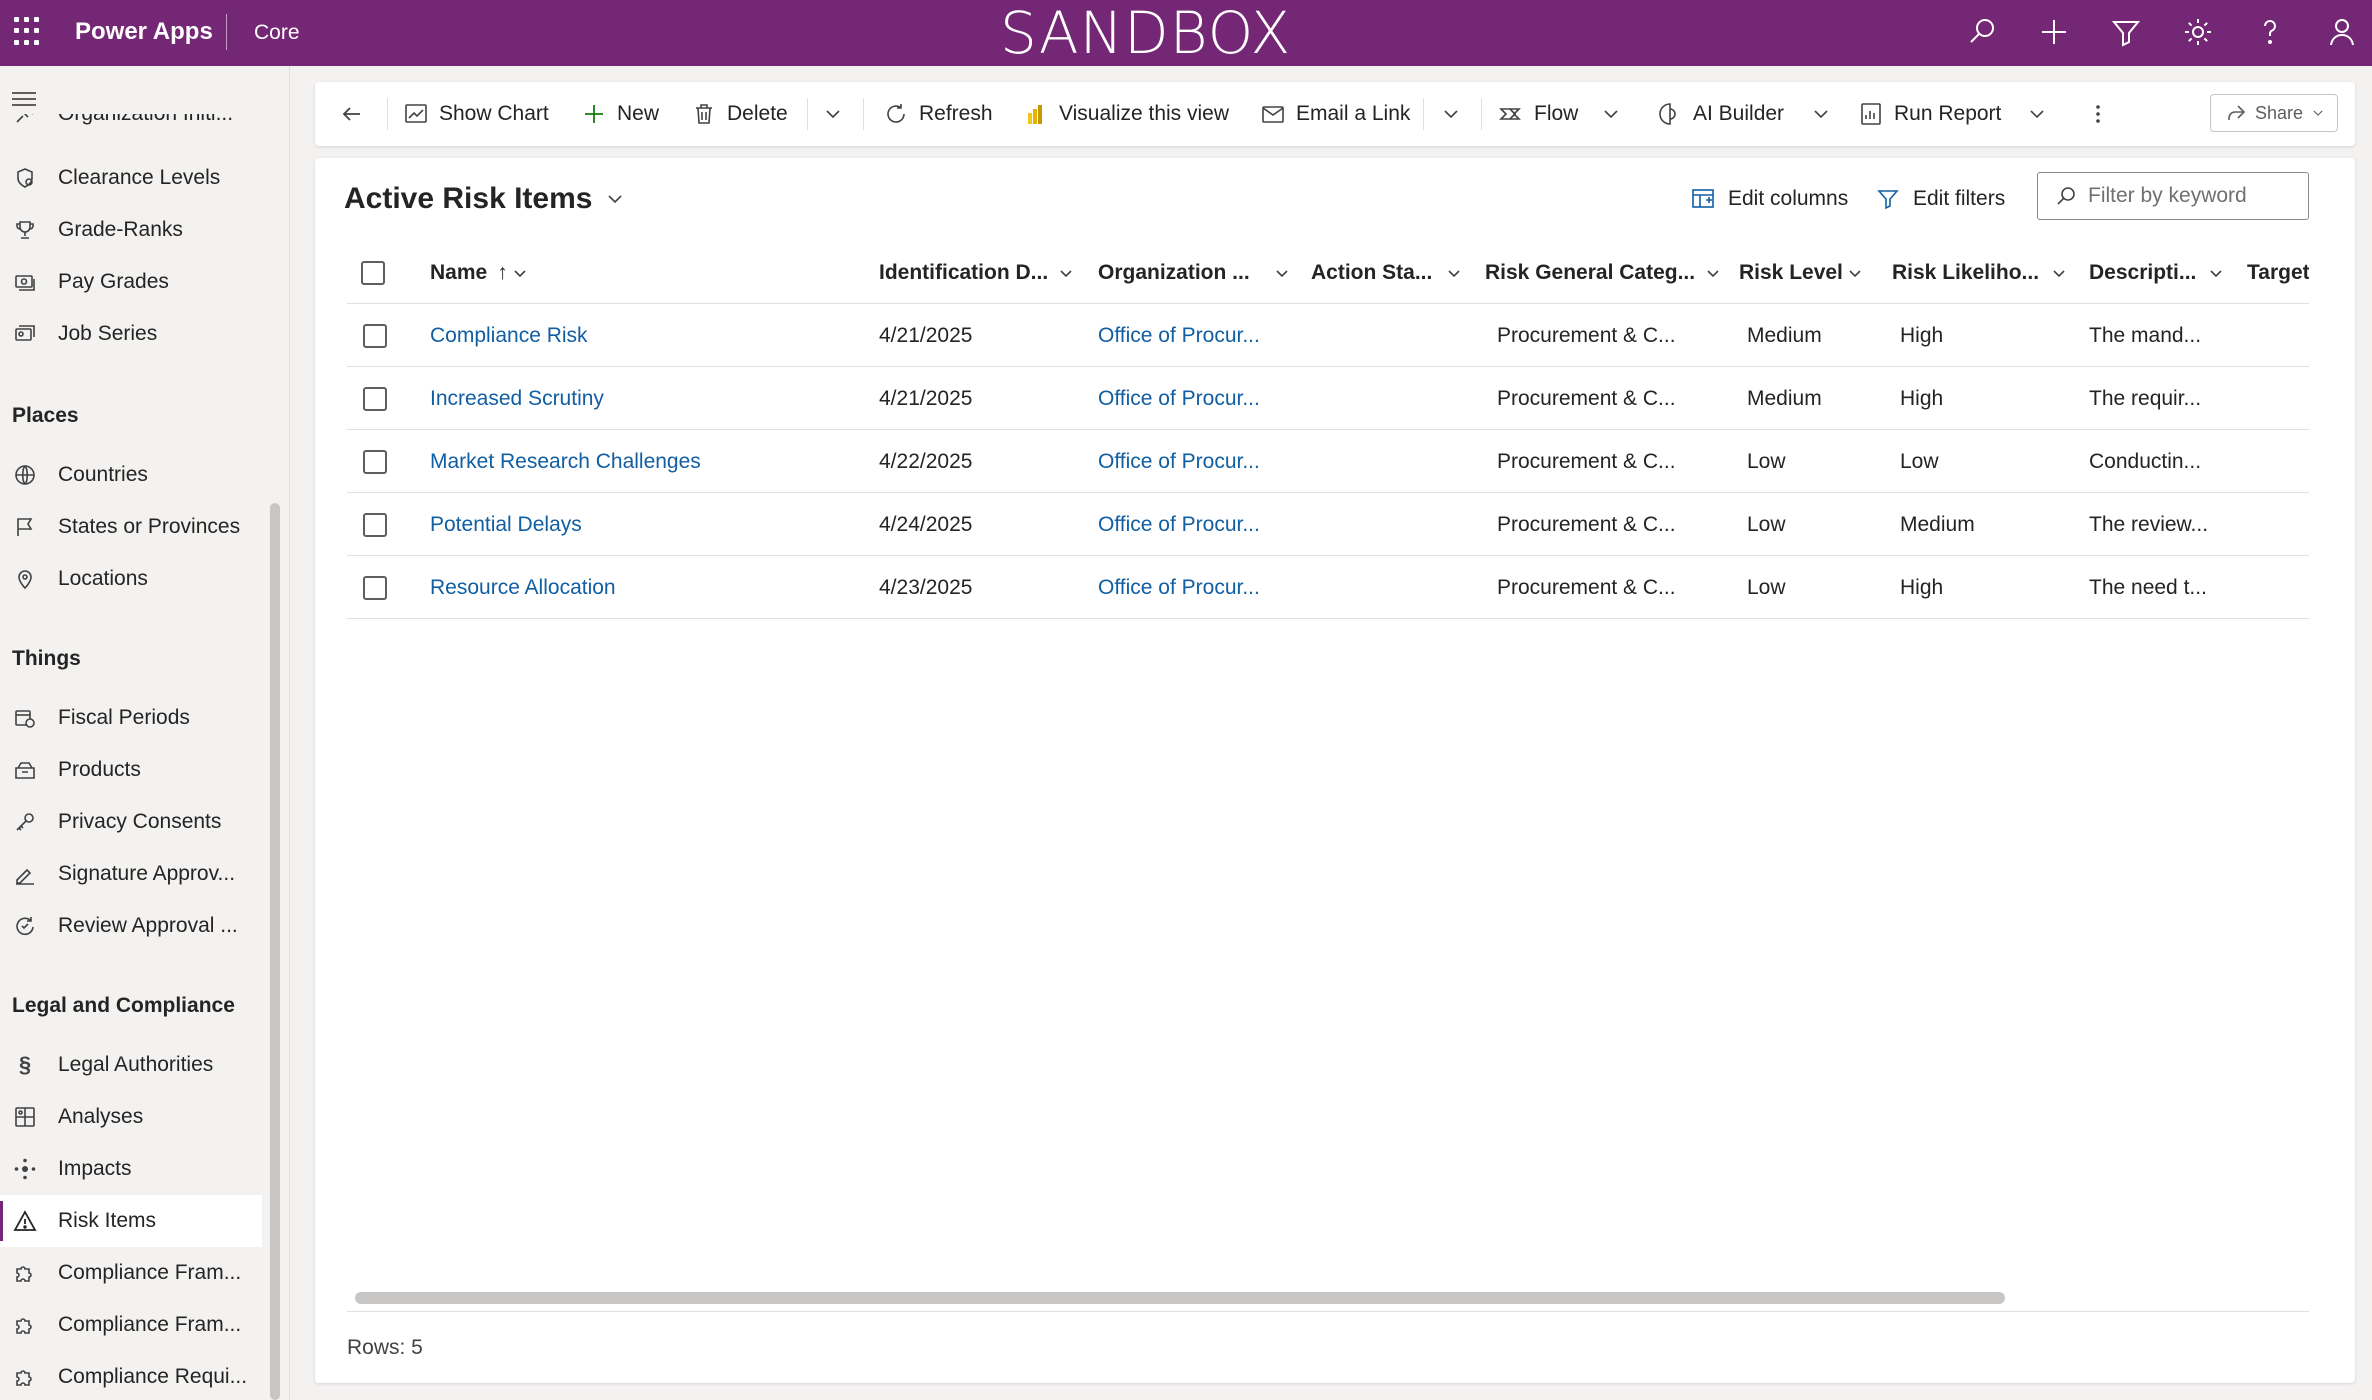 The width and height of the screenshot is (2372, 1400). I want to click on sidebar-item-grade-ranks: Grade-Ranks, so click(131, 230).